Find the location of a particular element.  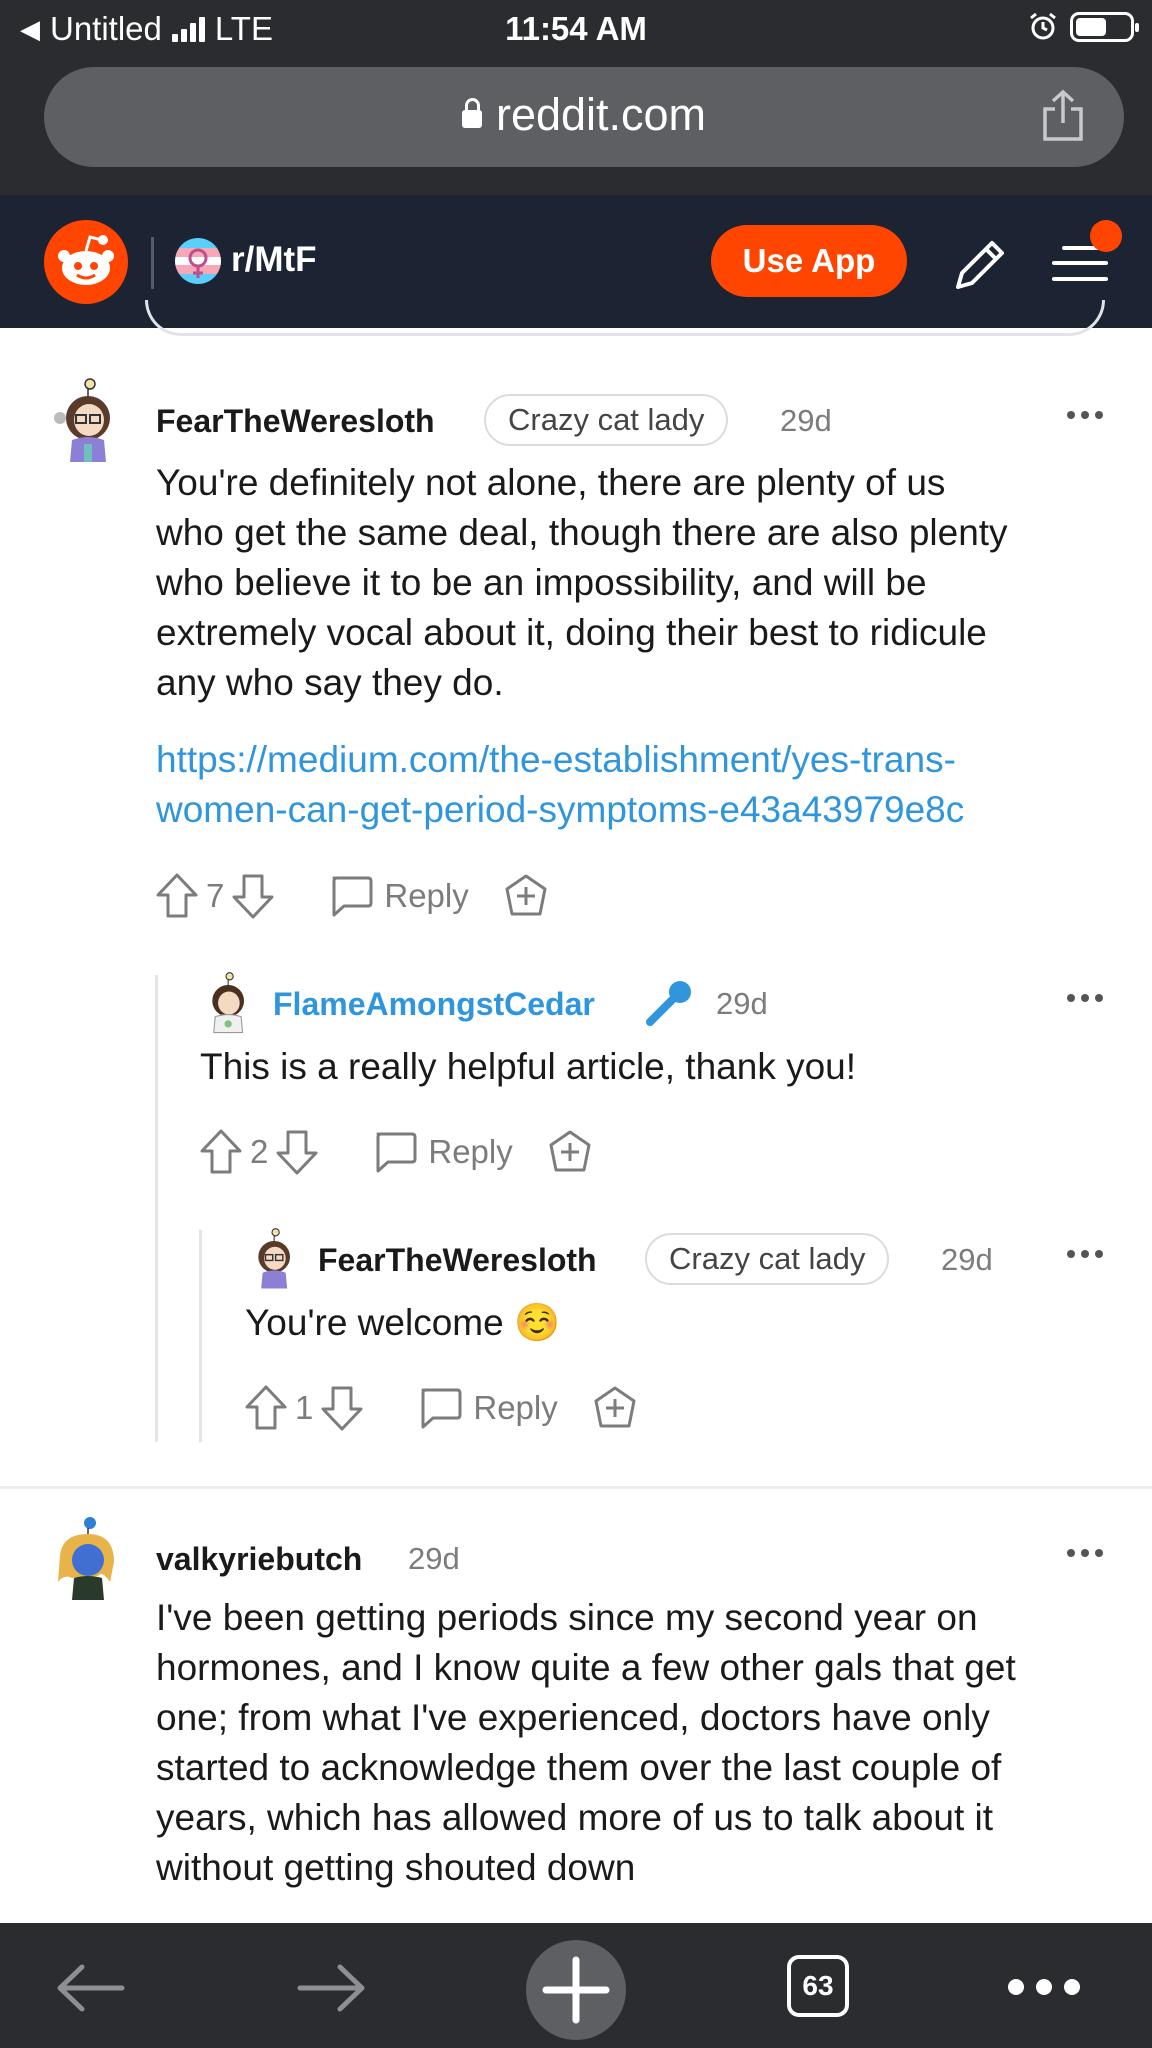

subreddit-icon is located at coordinates (198, 261).